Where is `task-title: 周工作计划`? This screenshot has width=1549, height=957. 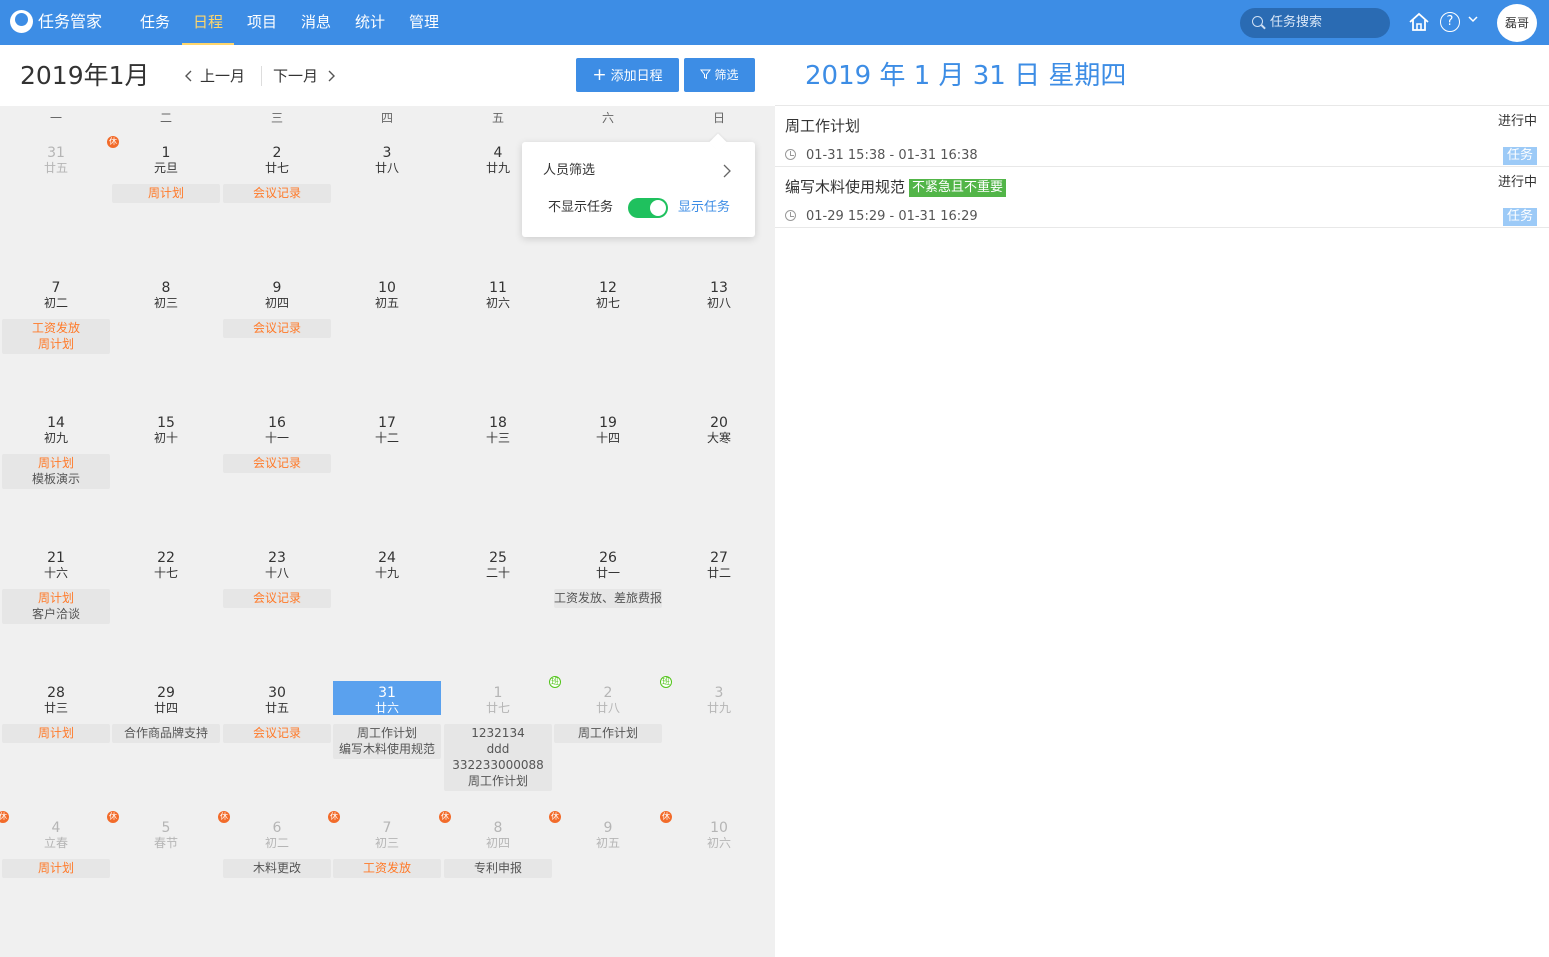
task-title: 周工作计划 is located at coordinates (822, 126).